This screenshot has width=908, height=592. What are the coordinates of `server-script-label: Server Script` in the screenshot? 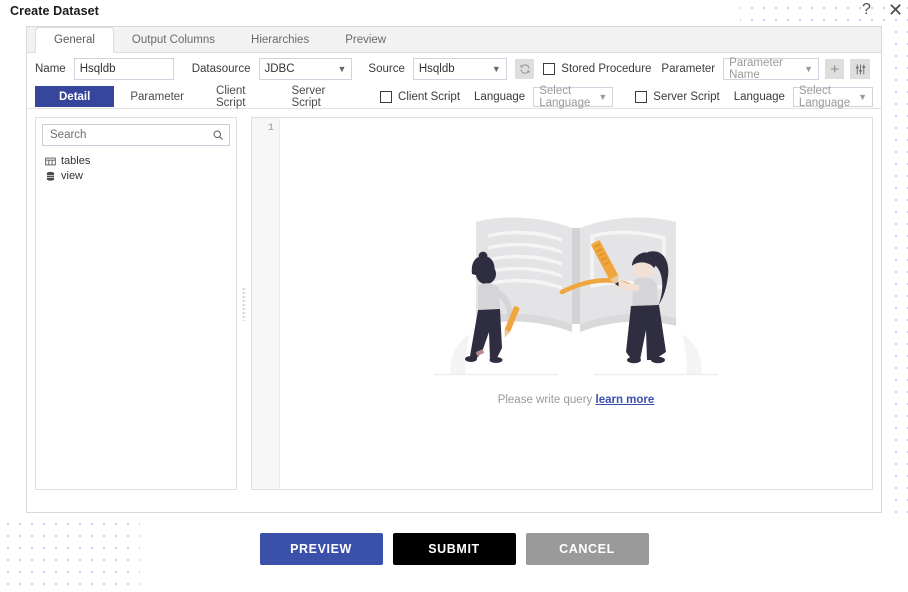 It's located at (686, 96).